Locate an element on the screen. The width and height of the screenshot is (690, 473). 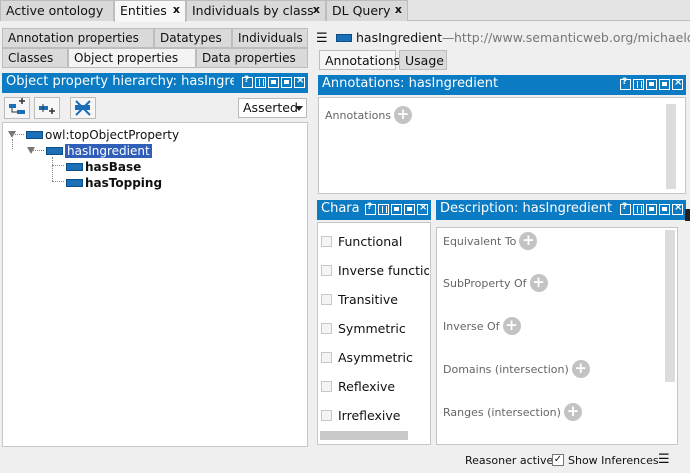
log-icon: ☰ is located at coordinates (664, 459).